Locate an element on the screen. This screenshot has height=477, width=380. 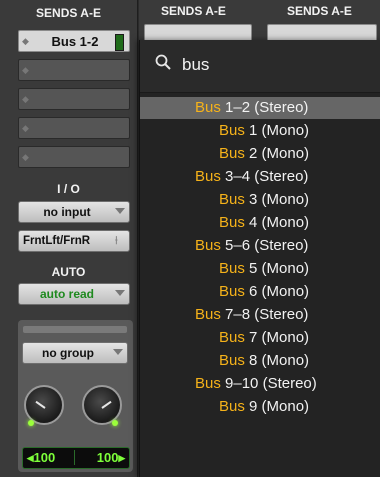
search-icon is located at coordinates (163, 62).